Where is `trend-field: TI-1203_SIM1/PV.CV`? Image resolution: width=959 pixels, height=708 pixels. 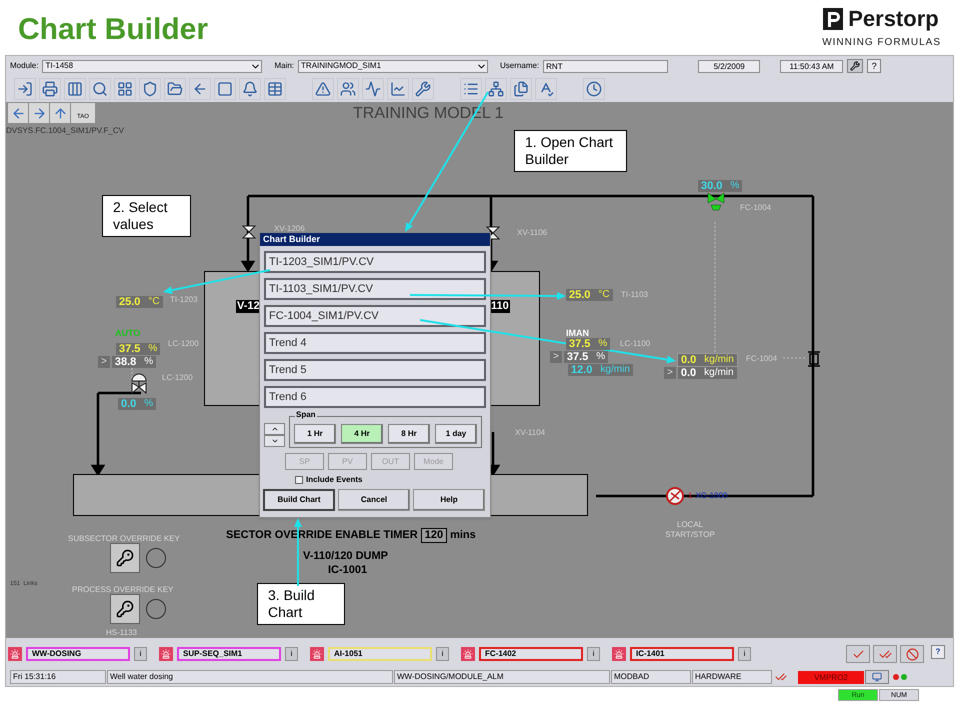 trend-field: TI-1203_SIM1/PV.CV is located at coordinates (375, 262).